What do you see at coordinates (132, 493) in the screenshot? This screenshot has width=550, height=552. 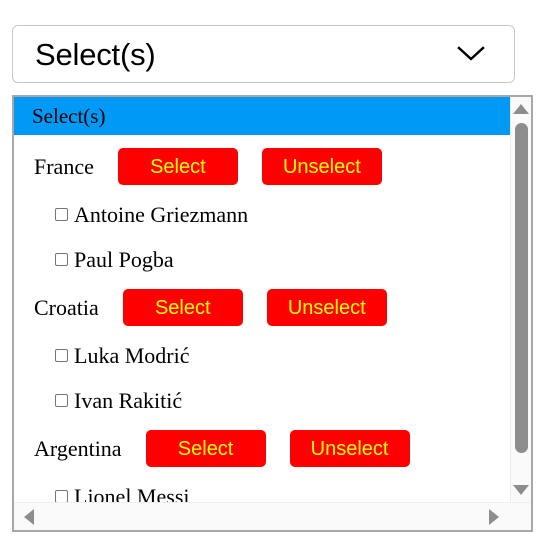 I see `option-label: Lionel Messi` at bounding box center [132, 493].